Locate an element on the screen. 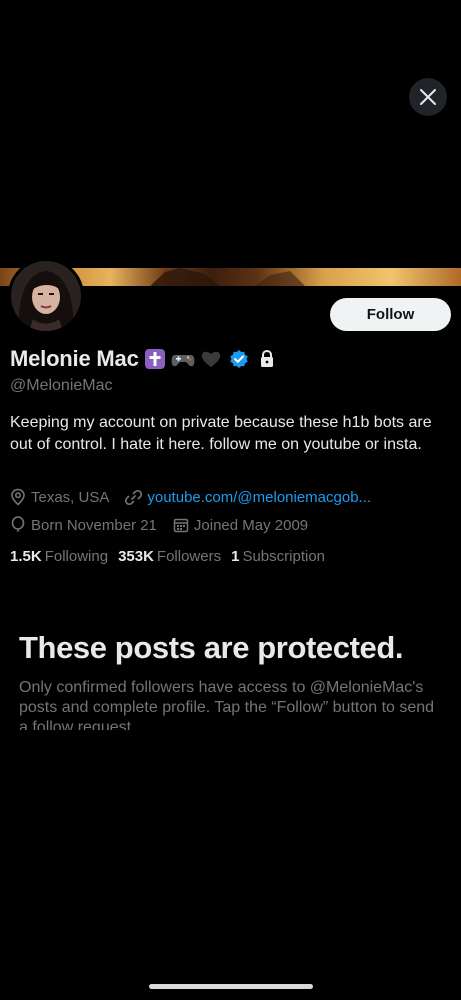 The width and height of the screenshot is (461, 1000). joined-date: Joined May 2009 is located at coordinates (240, 525).